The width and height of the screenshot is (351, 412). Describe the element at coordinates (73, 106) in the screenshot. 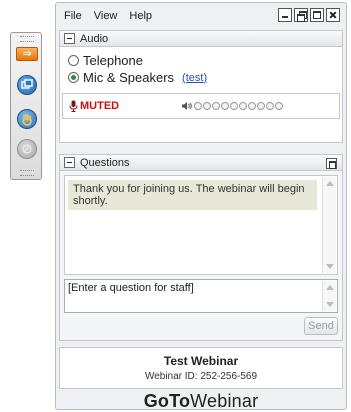

I see `microphone-icon` at that location.